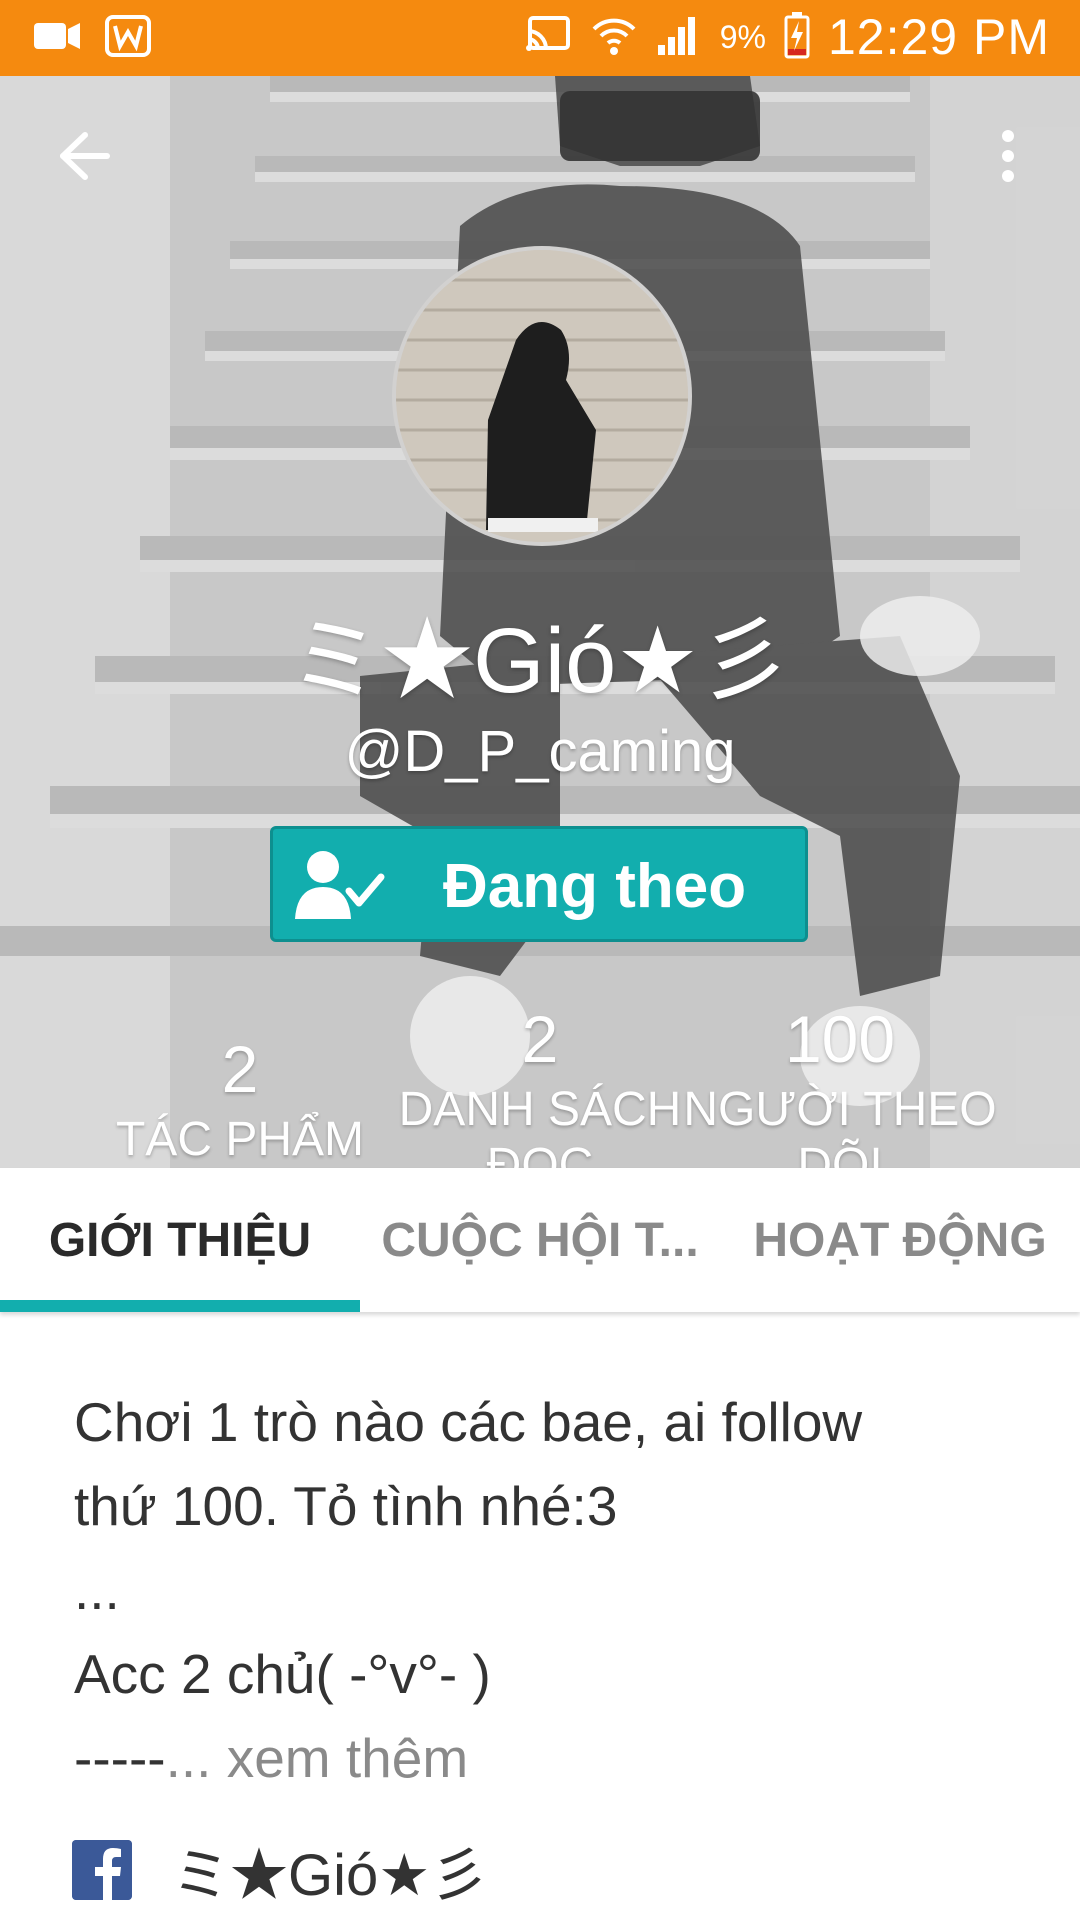 The width and height of the screenshot is (1080, 1920). I want to click on tab-about: GIỚI THIỆU, so click(180, 1240).